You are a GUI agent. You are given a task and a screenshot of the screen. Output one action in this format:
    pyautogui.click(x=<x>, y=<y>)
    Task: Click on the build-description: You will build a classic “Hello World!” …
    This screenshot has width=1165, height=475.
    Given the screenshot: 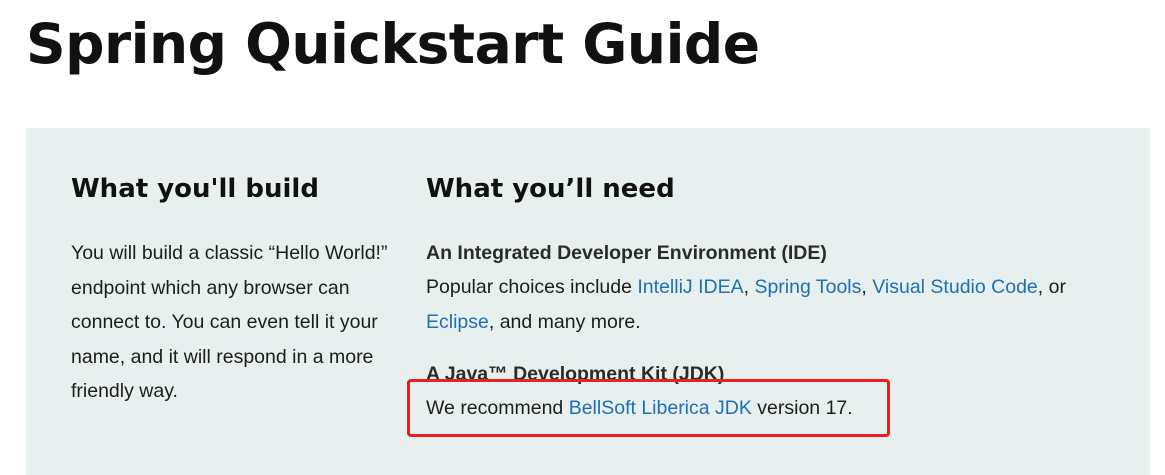 What is the action you would take?
    pyautogui.click(x=229, y=322)
    